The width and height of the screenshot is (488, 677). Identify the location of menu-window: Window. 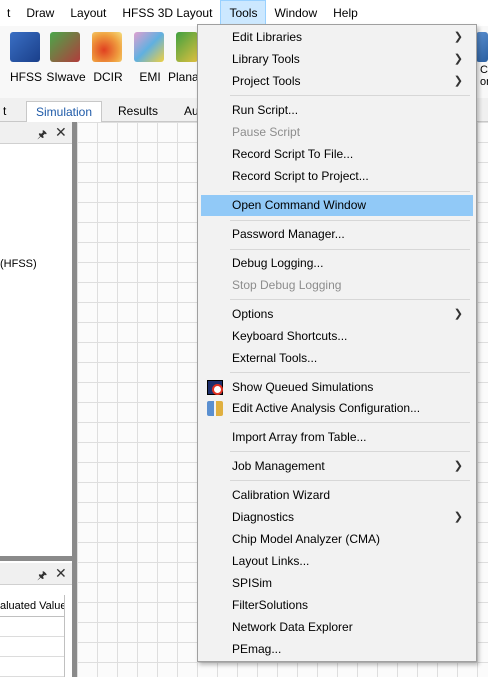
(295, 13).